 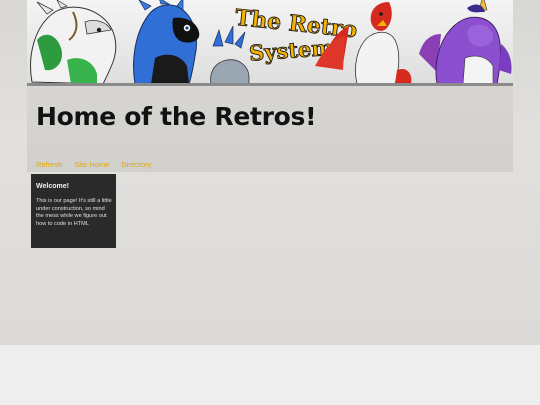 I want to click on page-footer-area, so click(x=270, y=375).